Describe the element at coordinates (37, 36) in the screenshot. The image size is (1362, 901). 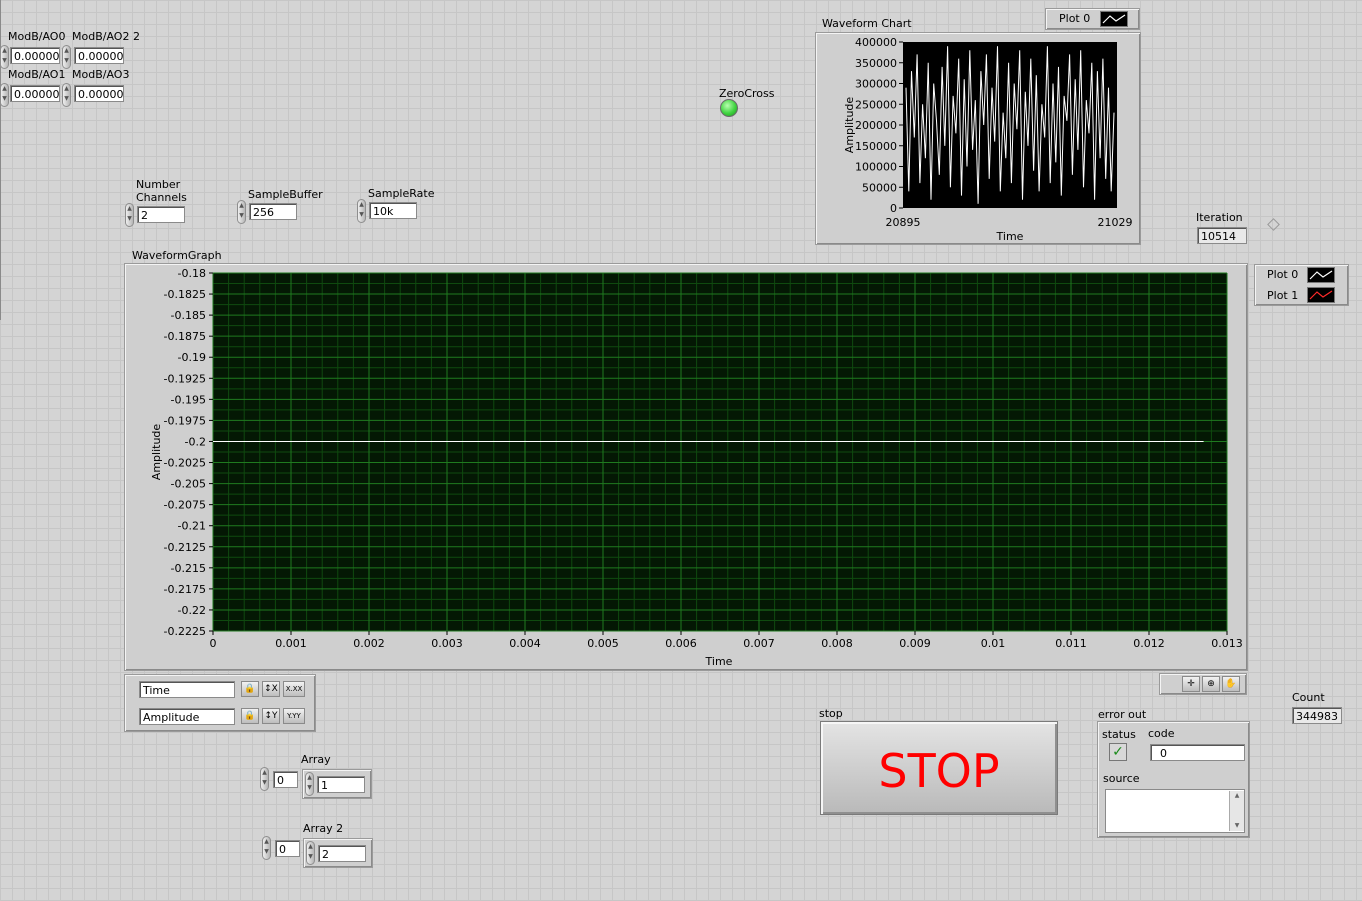
I see `ao0-label: ModB/AO0` at that location.